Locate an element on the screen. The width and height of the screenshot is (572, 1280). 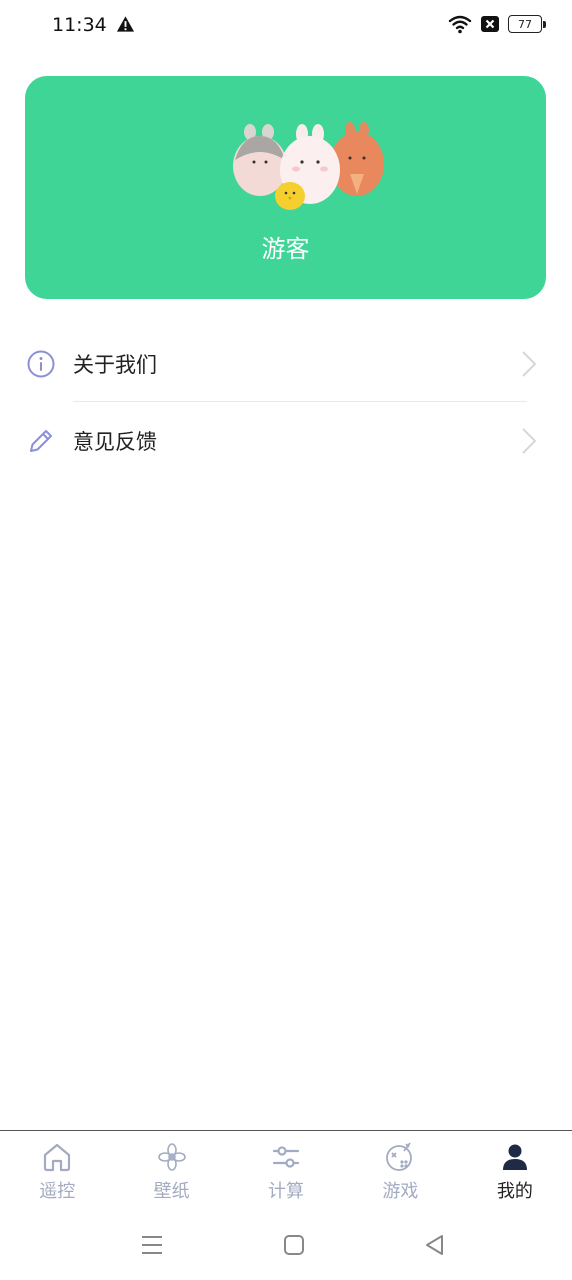
user-icon is located at coordinates (514, 1157).